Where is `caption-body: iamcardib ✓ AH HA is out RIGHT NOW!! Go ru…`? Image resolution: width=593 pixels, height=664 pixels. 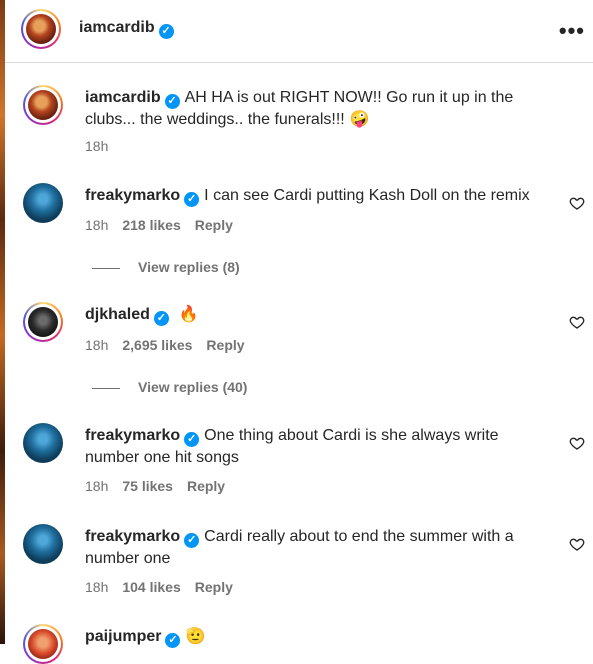 caption-body: iamcardib ✓ AH HA is out RIGHT NOW!! Go ru… is located at coordinates (315, 109).